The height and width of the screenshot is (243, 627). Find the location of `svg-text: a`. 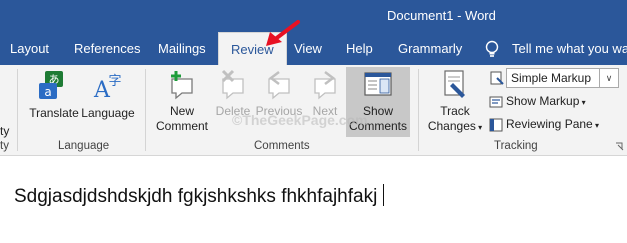

svg-text: a is located at coordinates (47, 92).